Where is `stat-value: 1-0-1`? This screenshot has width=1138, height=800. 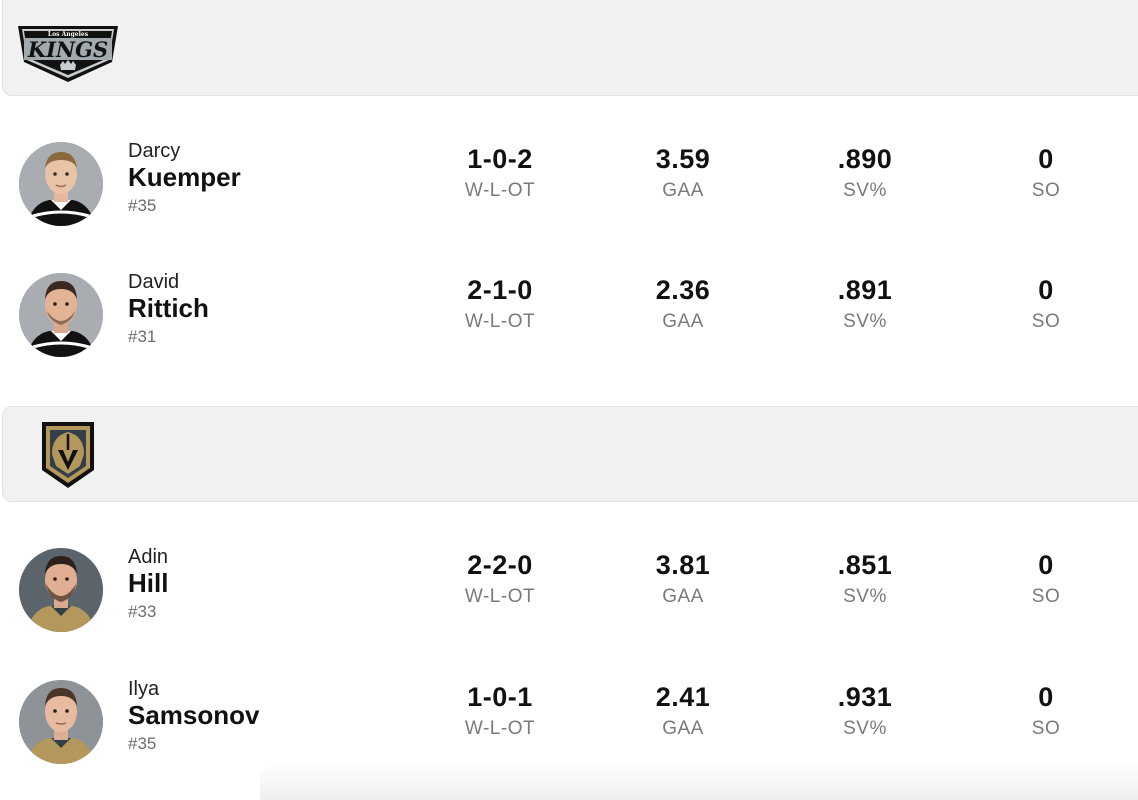
stat-value: 1-0-1 is located at coordinates (500, 697).